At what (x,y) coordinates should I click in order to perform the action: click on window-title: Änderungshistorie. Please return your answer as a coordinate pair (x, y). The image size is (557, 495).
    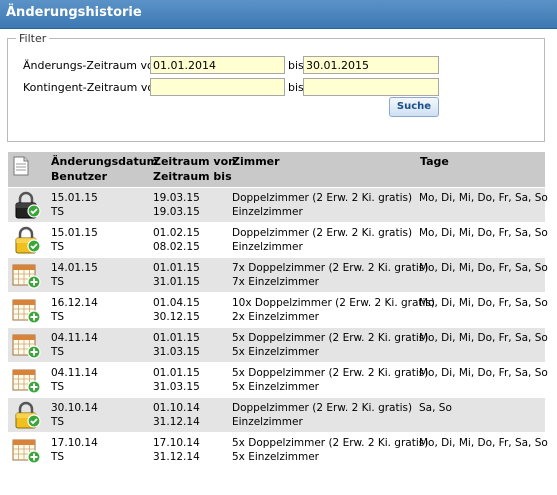
    Looking at the image, I should click on (74, 12).